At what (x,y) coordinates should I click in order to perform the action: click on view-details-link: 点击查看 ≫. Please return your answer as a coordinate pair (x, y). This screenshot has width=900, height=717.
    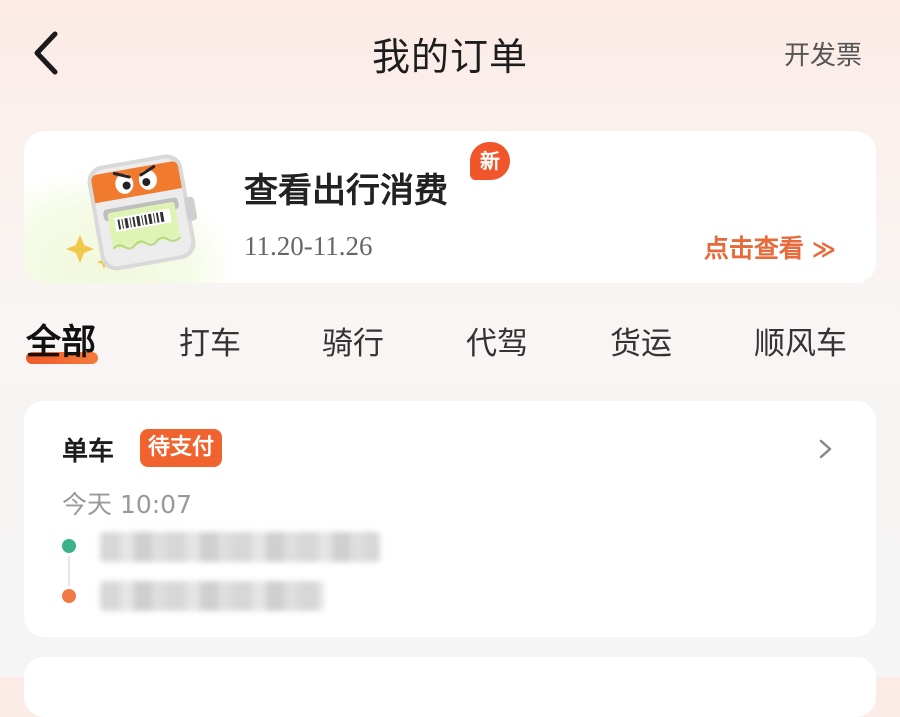
    Looking at the image, I should click on (770, 247).